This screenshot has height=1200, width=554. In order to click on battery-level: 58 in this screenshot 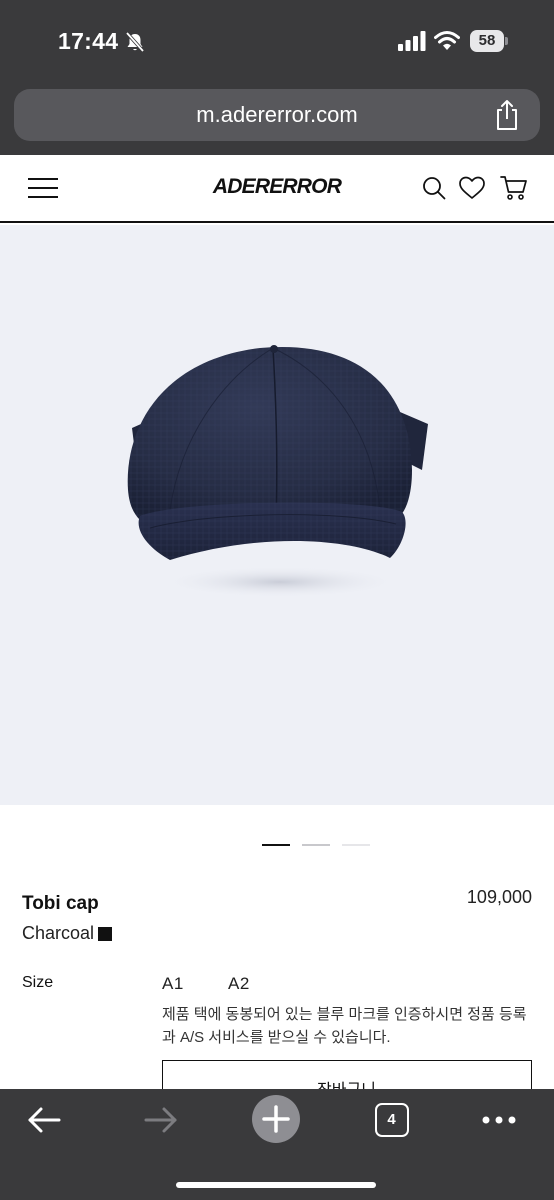, I will do `click(487, 40)`.